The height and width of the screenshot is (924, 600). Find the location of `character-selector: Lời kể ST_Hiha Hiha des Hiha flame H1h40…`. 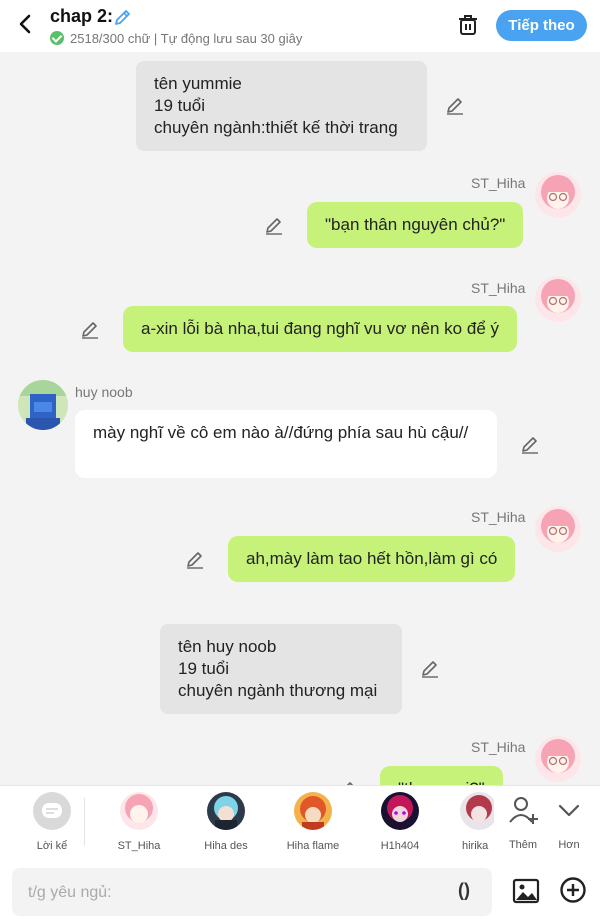

character-selector: Lời kể ST_Hiha Hiha des Hiha flame H1h40… is located at coordinates (300, 822).